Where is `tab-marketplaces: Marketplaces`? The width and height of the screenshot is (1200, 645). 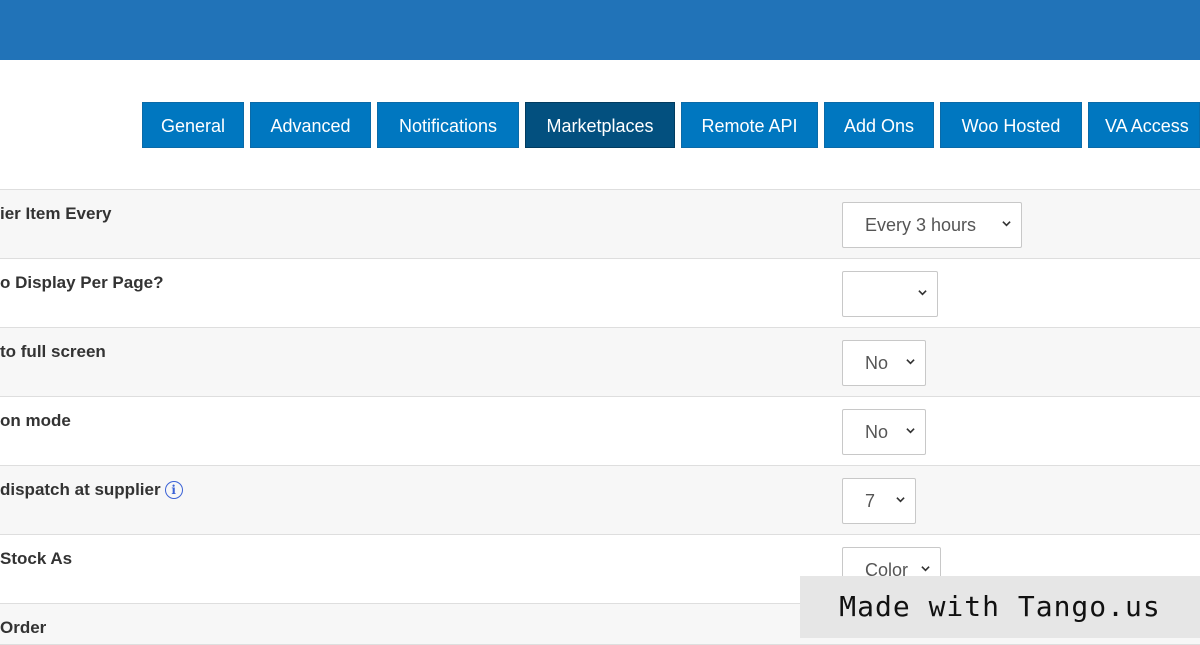
tab-marketplaces: Marketplaces is located at coordinates (600, 125).